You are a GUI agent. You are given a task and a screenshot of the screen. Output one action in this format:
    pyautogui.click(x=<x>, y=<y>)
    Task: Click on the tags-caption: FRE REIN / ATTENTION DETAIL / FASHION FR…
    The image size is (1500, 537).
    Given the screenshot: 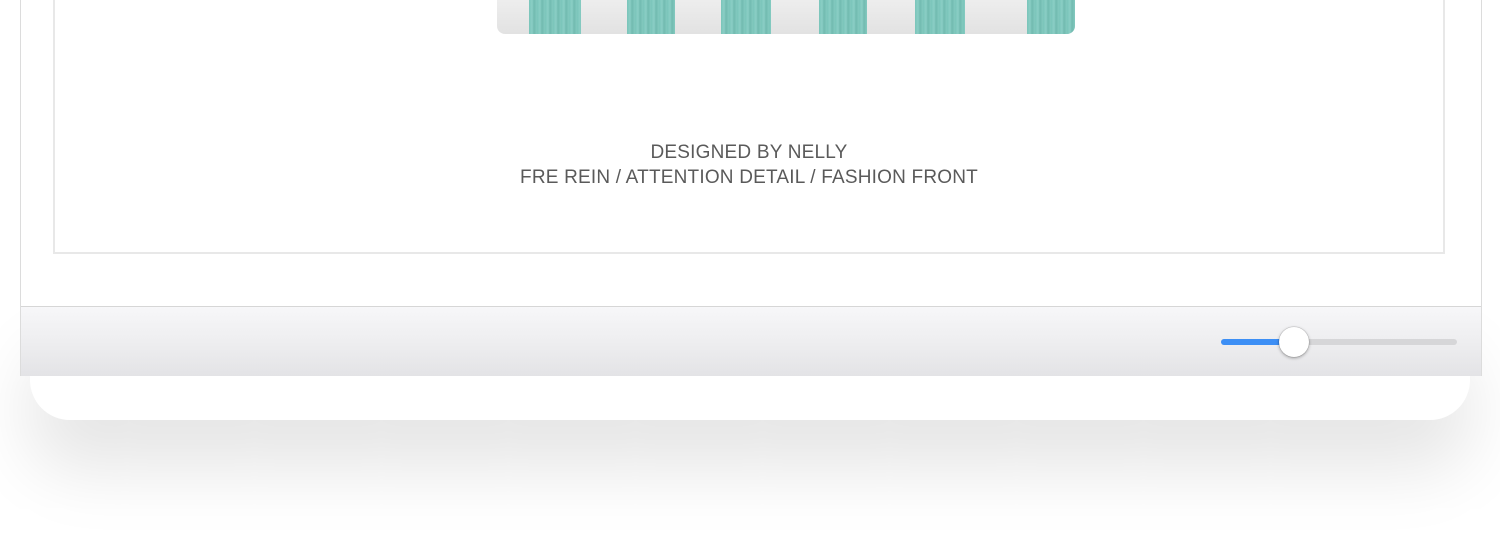 What is the action you would take?
    pyautogui.click(x=749, y=177)
    